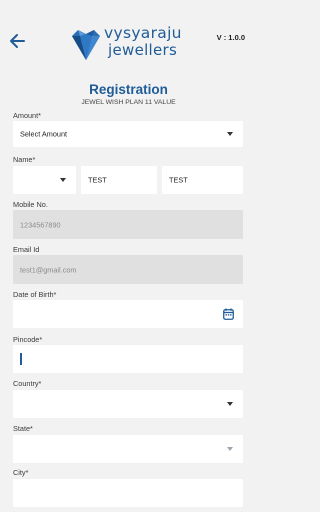 The image size is (320, 512). What do you see at coordinates (23, 428) in the screenshot?
I see `state-label: State*` at bounding box center [23, 428].